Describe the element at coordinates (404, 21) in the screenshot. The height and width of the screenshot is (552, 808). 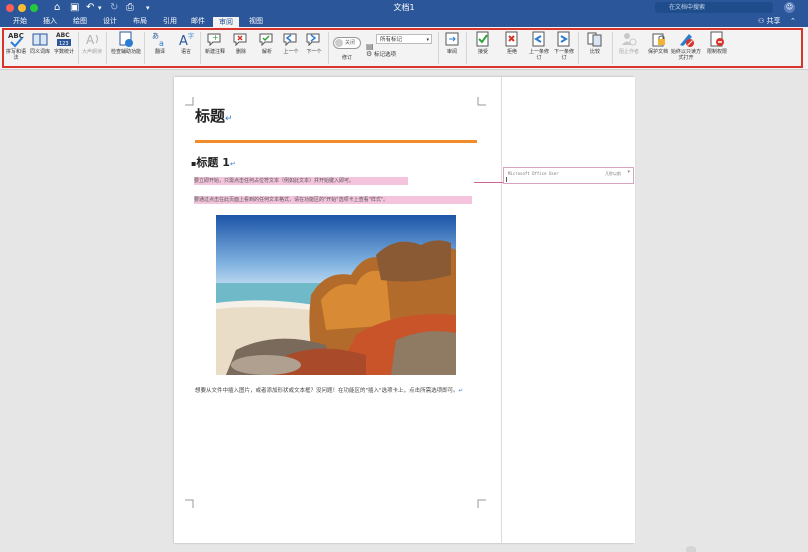
I see `menu-bar: 开始 插入 绘图 设计 布局 引用 邮件 审阅 视图 ⚇ 共享 ⌃` at that location.